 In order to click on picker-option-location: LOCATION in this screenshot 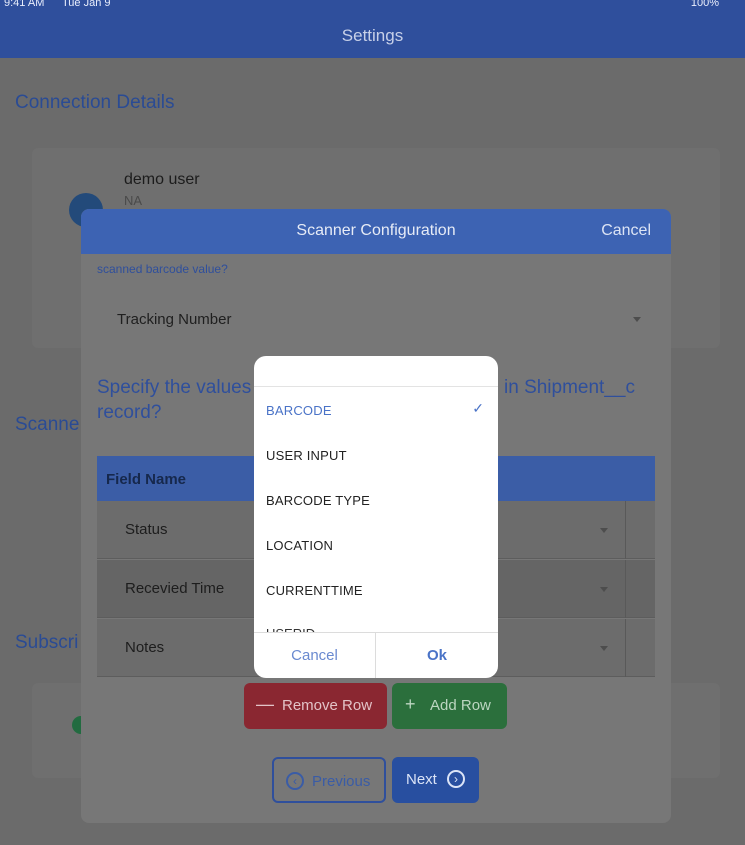, I will do `click(299, 545)`.